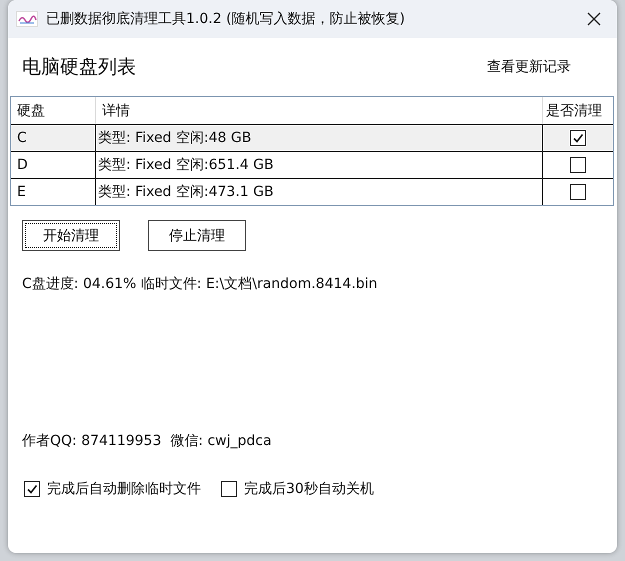  I want to click on progress-text: C盘进度: 04.61% 临时文件: E:\文档\random.8414.bin, so click(199, 284).